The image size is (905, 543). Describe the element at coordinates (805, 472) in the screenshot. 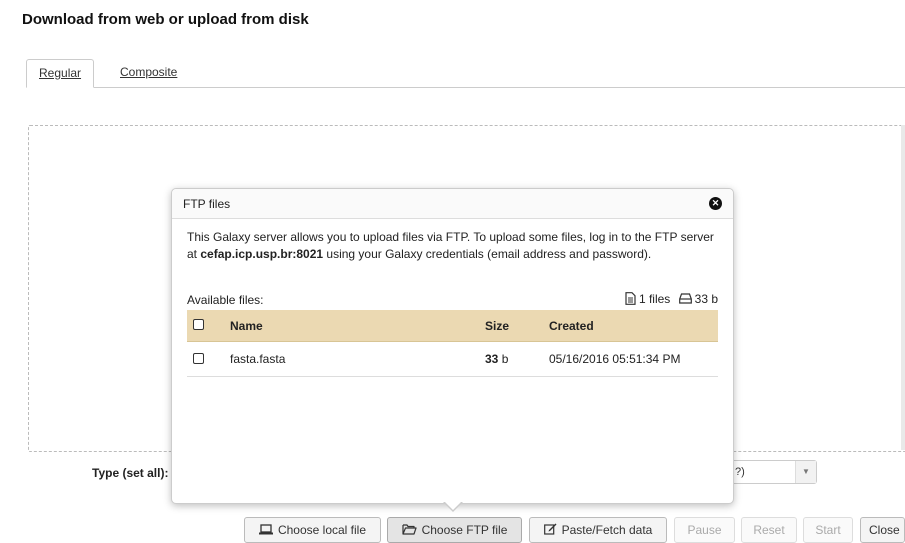

I see `chevron-down-icon: ▼` at that location.